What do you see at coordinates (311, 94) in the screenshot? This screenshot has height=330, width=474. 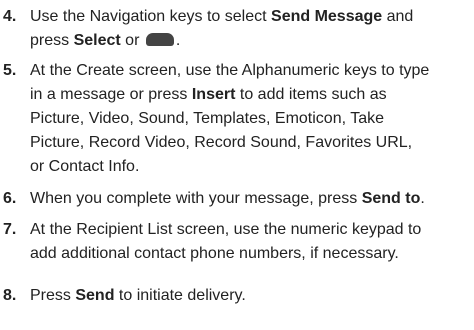 I see `text: to add items such as` at bounding box center [311, 94].